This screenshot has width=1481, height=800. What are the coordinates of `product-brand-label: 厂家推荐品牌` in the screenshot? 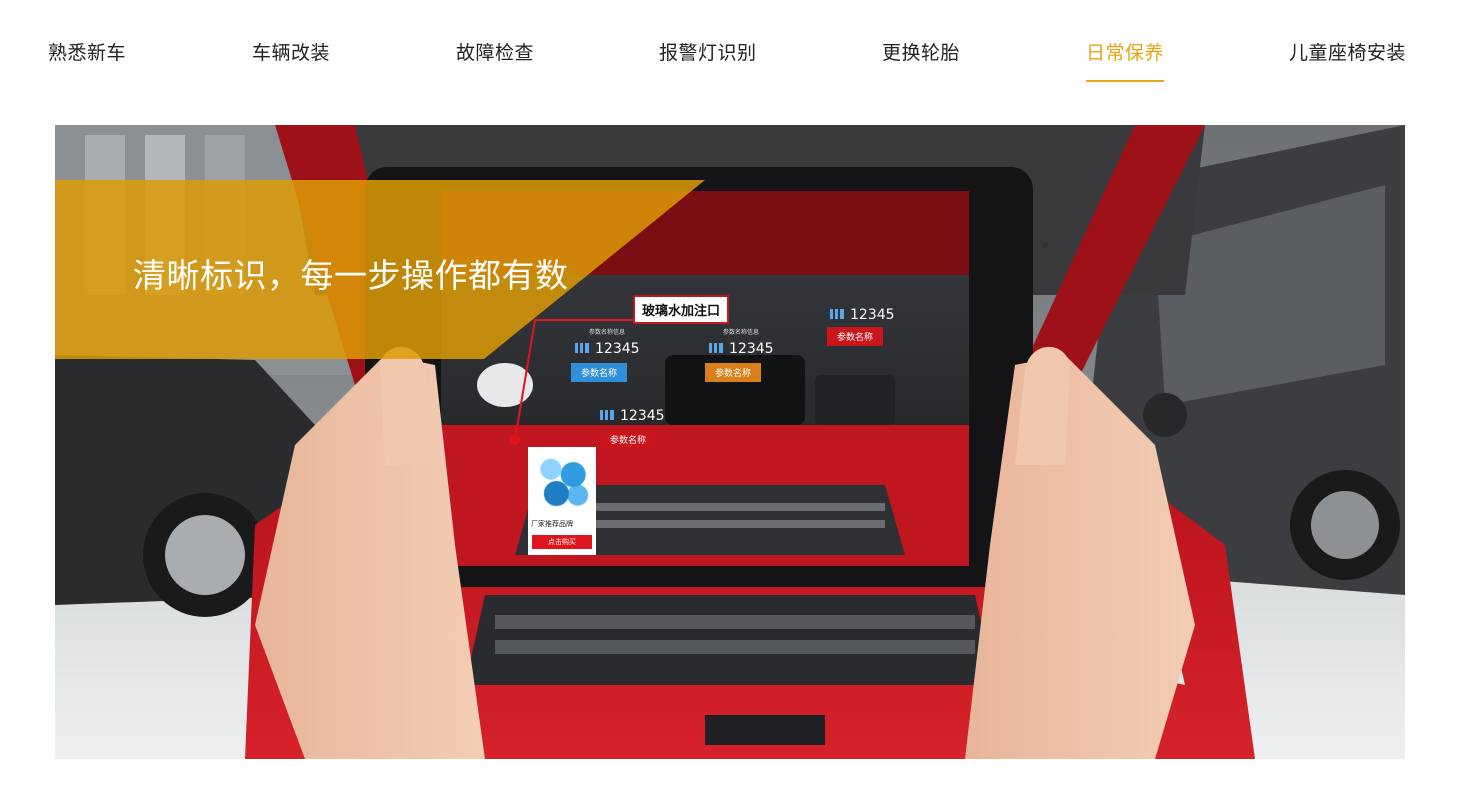 It's located at (552, 524).